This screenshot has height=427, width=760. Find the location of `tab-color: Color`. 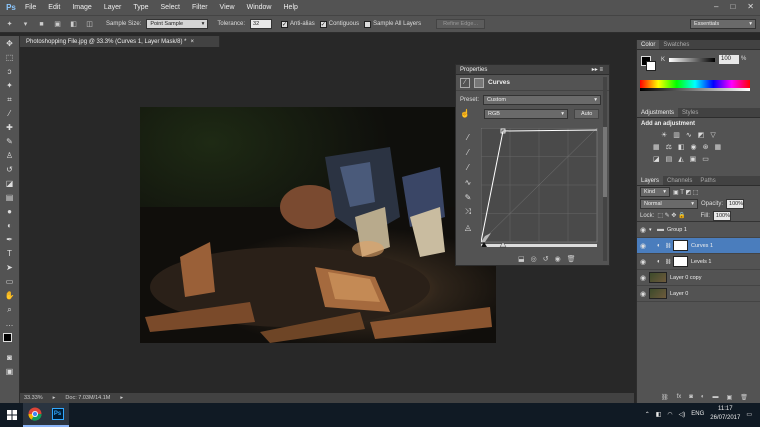

tab-color: Color is located at coordinates (648, 44).